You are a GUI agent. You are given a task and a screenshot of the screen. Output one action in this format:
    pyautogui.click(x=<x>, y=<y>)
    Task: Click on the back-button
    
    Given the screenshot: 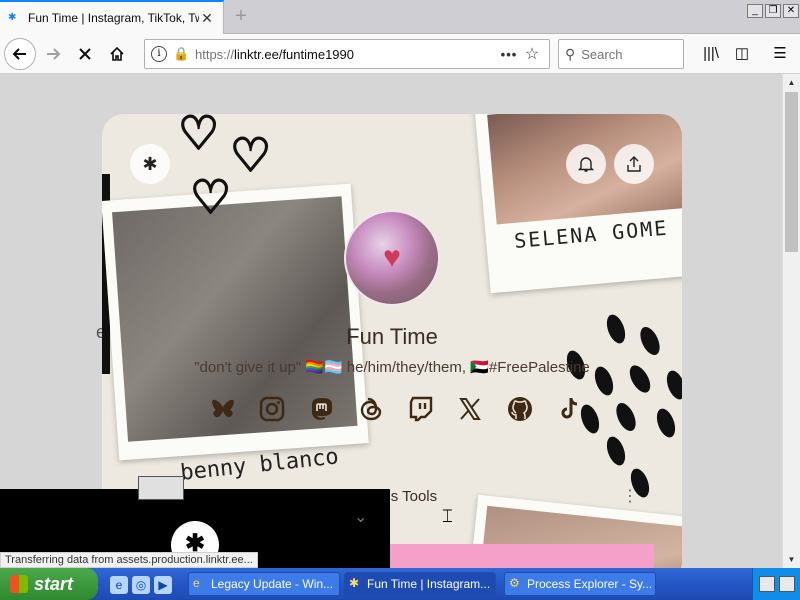 What is the action you would take?
    pyautogui.click(x=20, y=54)
    